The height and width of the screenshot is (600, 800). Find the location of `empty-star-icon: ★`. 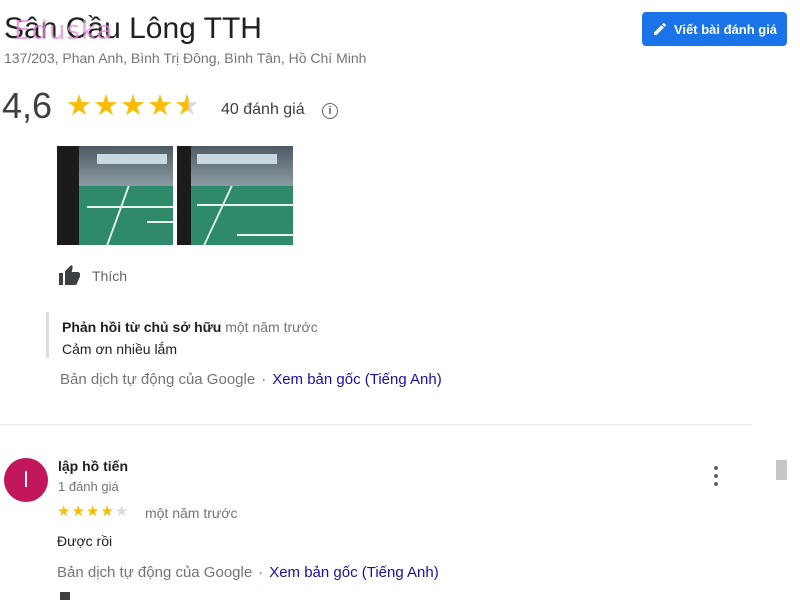

empty-star-icon: ★ is located at coordinates (121, 511).